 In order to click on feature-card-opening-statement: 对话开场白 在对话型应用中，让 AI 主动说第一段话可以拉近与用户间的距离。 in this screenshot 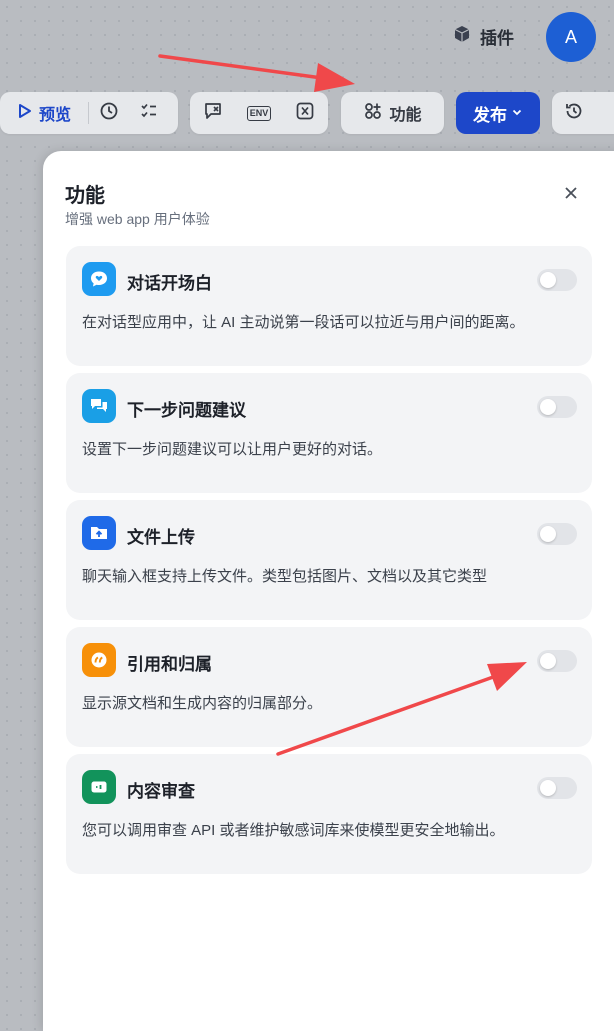, I will do `click(329, 306)`.